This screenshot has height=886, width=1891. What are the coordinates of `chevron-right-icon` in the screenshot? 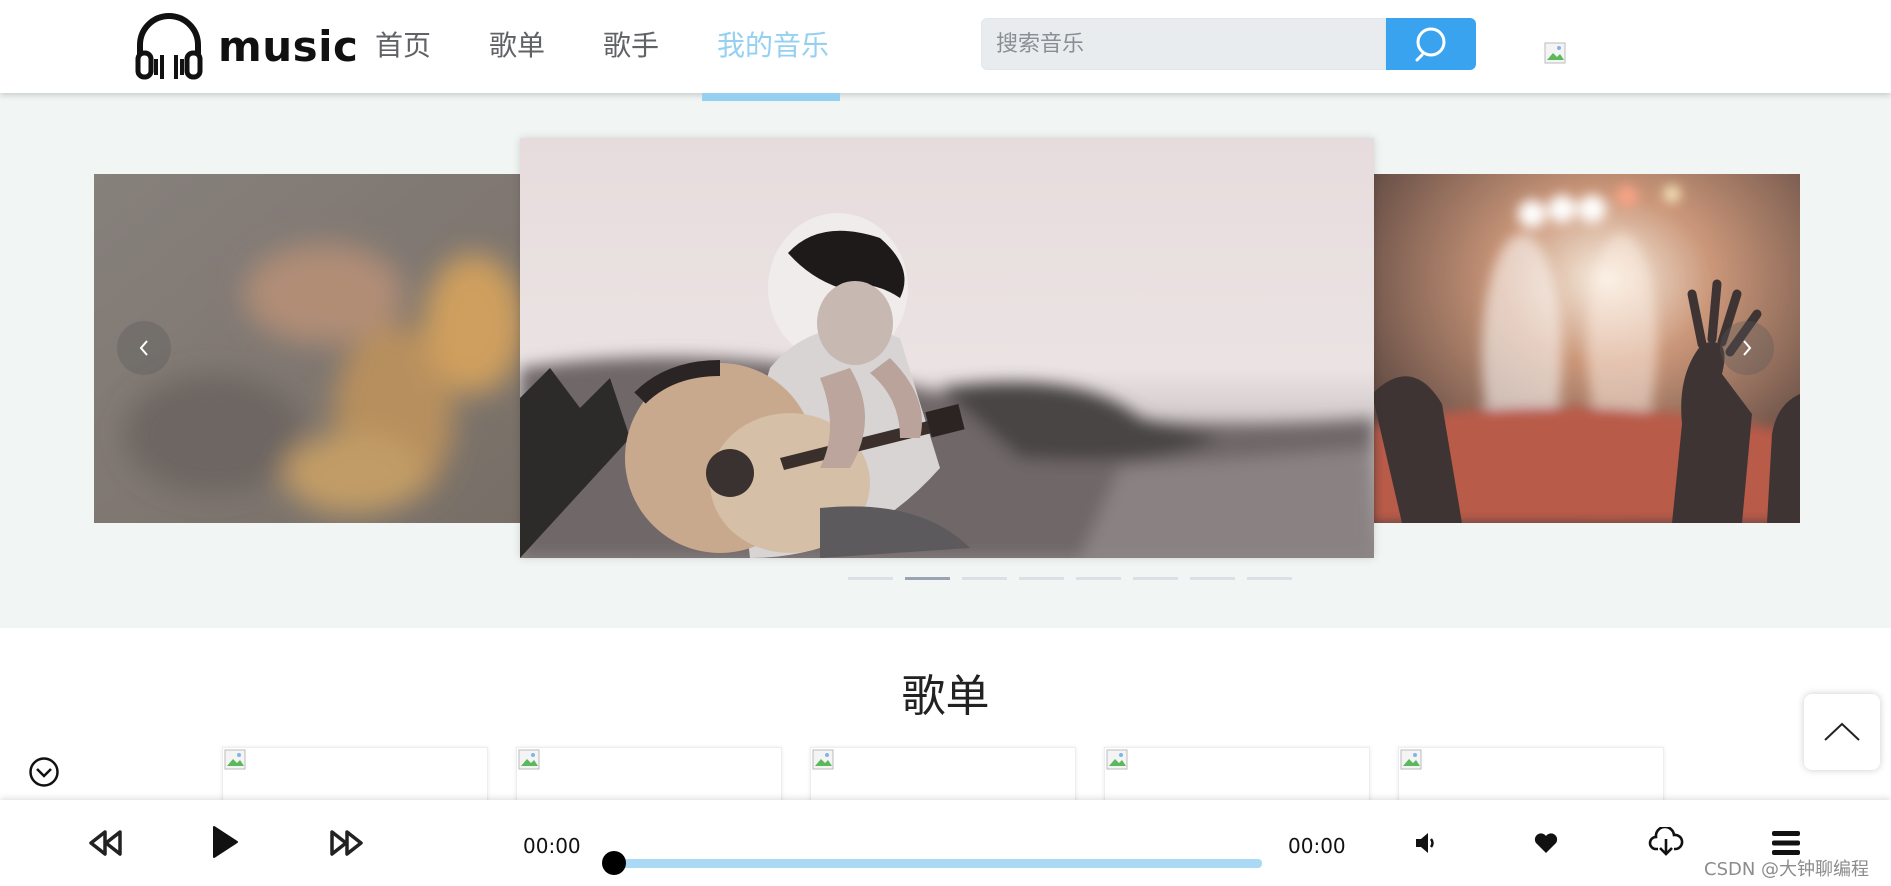 It's located at (1747, 348).